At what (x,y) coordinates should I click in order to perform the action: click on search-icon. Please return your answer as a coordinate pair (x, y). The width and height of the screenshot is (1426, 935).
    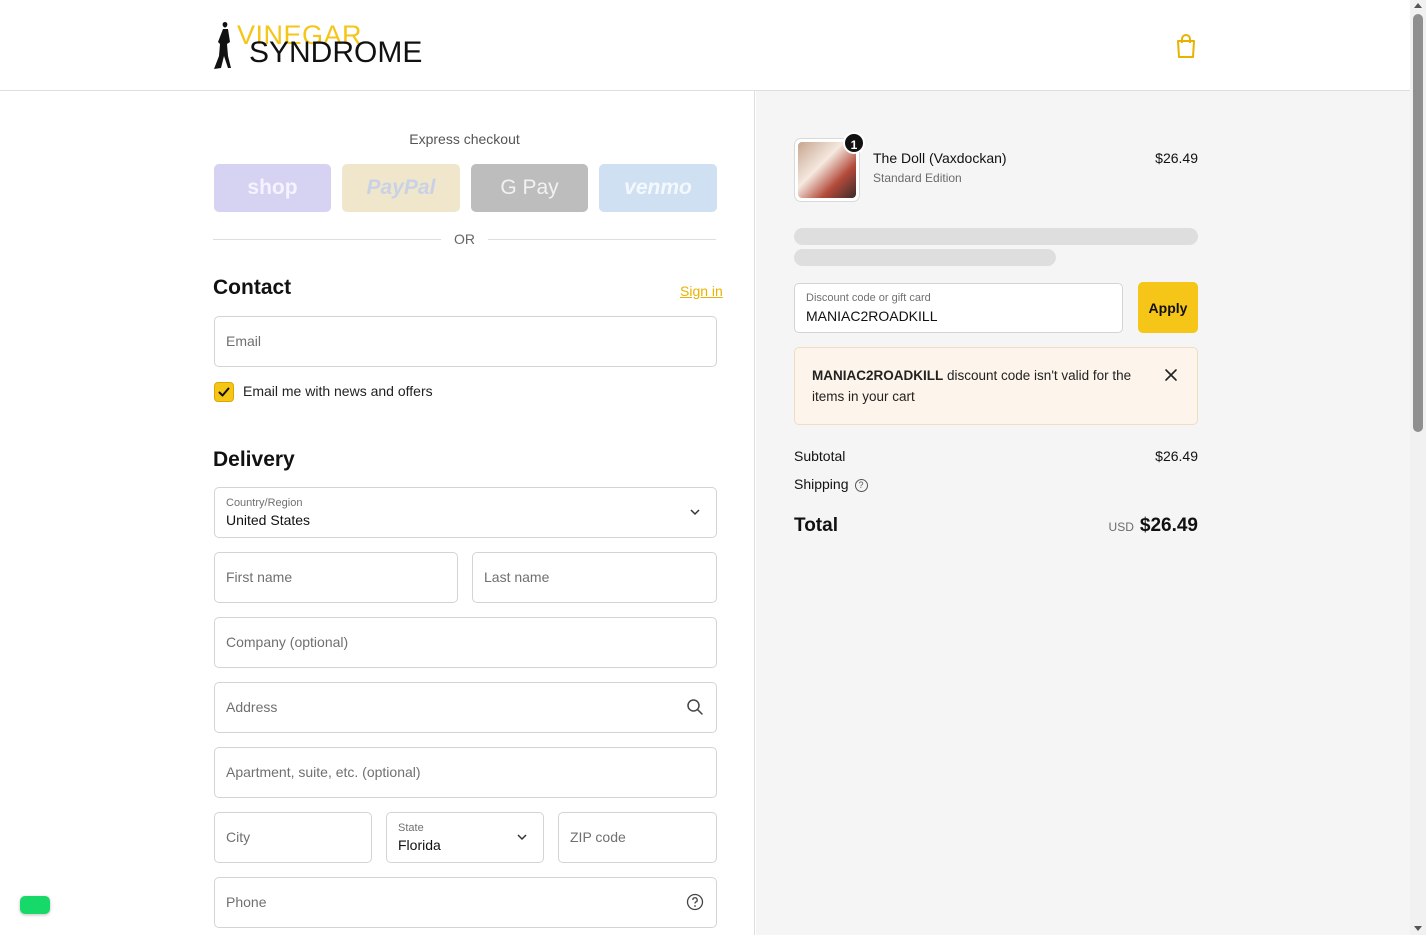
    Looking at the image, I should click on (695, 707).